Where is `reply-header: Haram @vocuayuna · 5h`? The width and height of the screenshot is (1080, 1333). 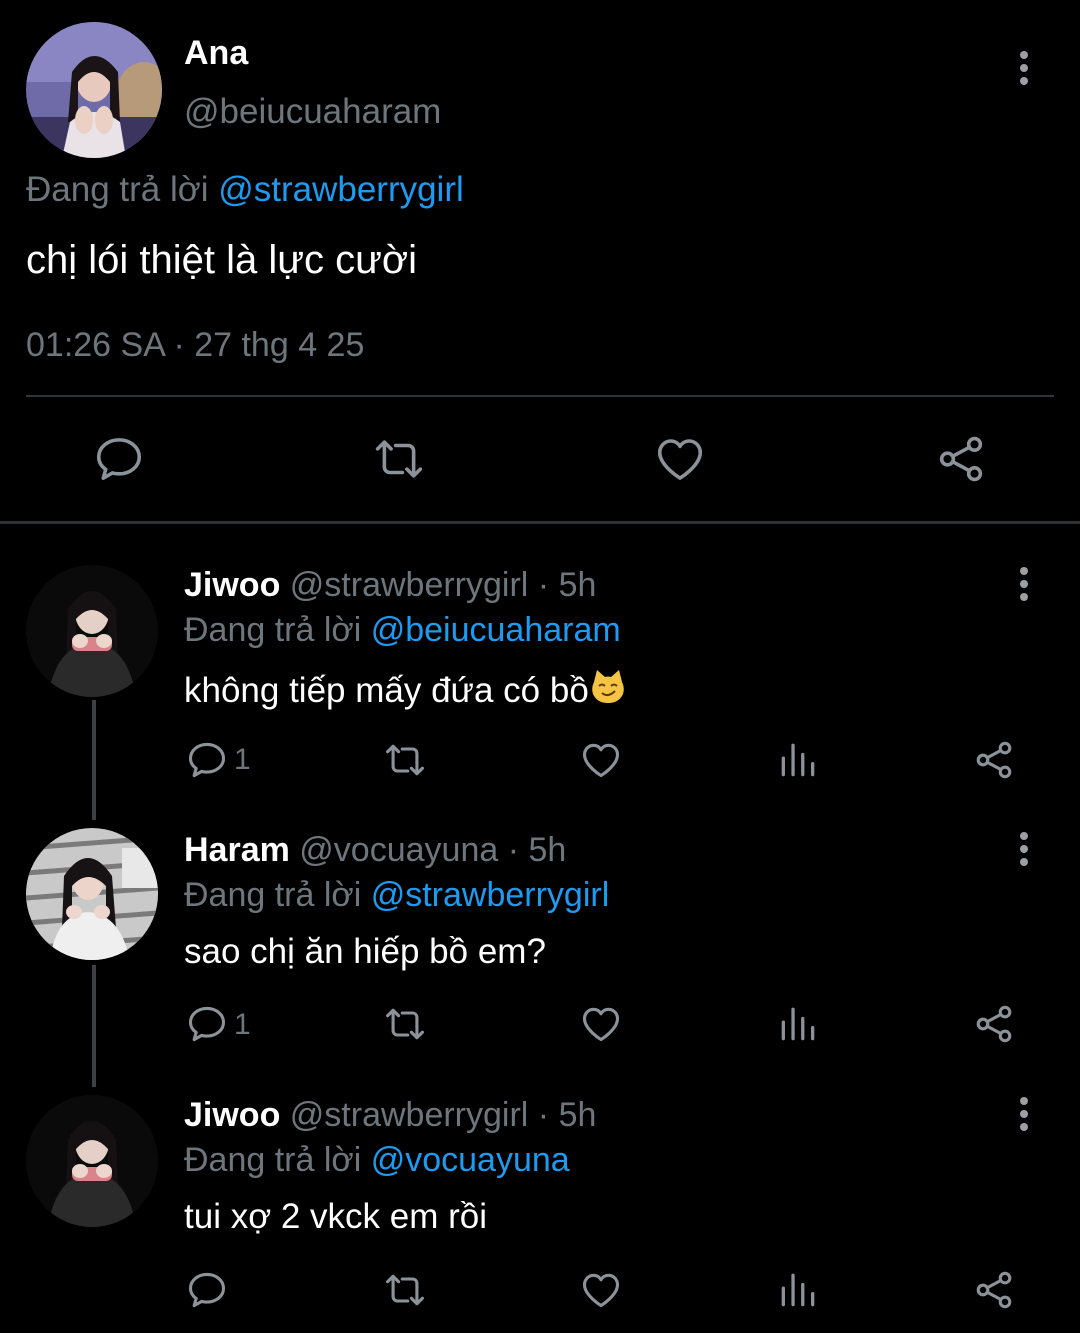 reply-header: Haram @vocuayuna · 5h is located at coordinates (375, 850).